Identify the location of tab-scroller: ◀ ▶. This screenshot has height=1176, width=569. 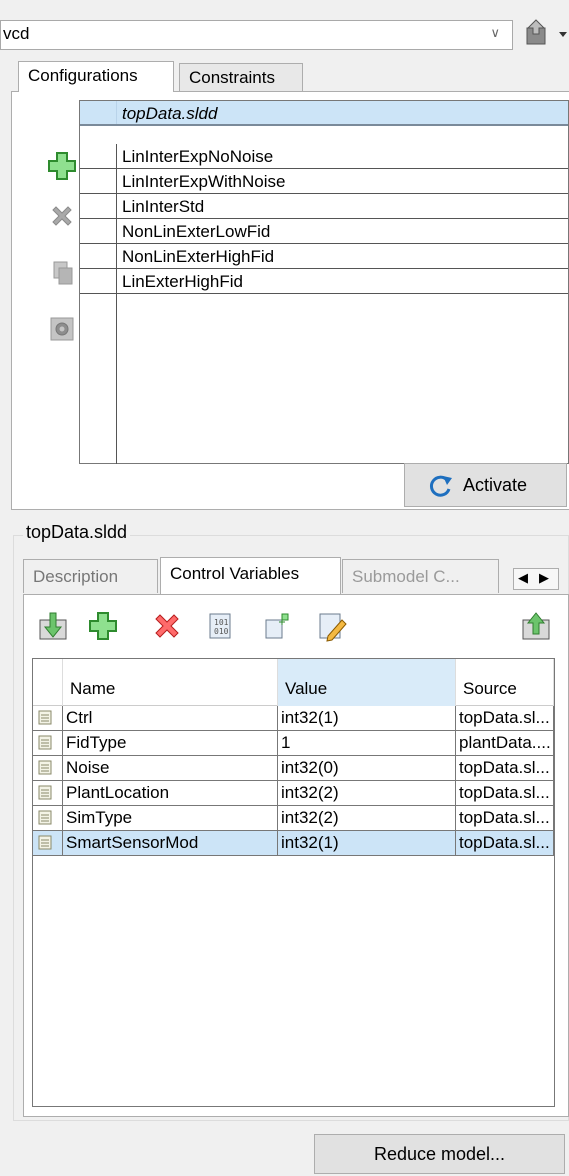
(536, 579).